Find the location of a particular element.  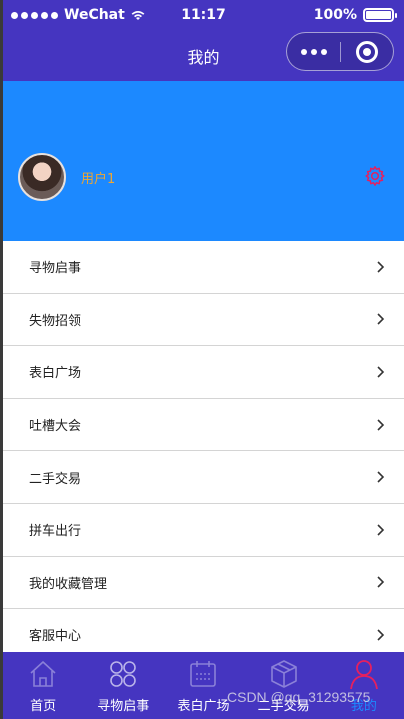

menu-item-carpool: 拼车出行 is located at coordinates (203, 530).